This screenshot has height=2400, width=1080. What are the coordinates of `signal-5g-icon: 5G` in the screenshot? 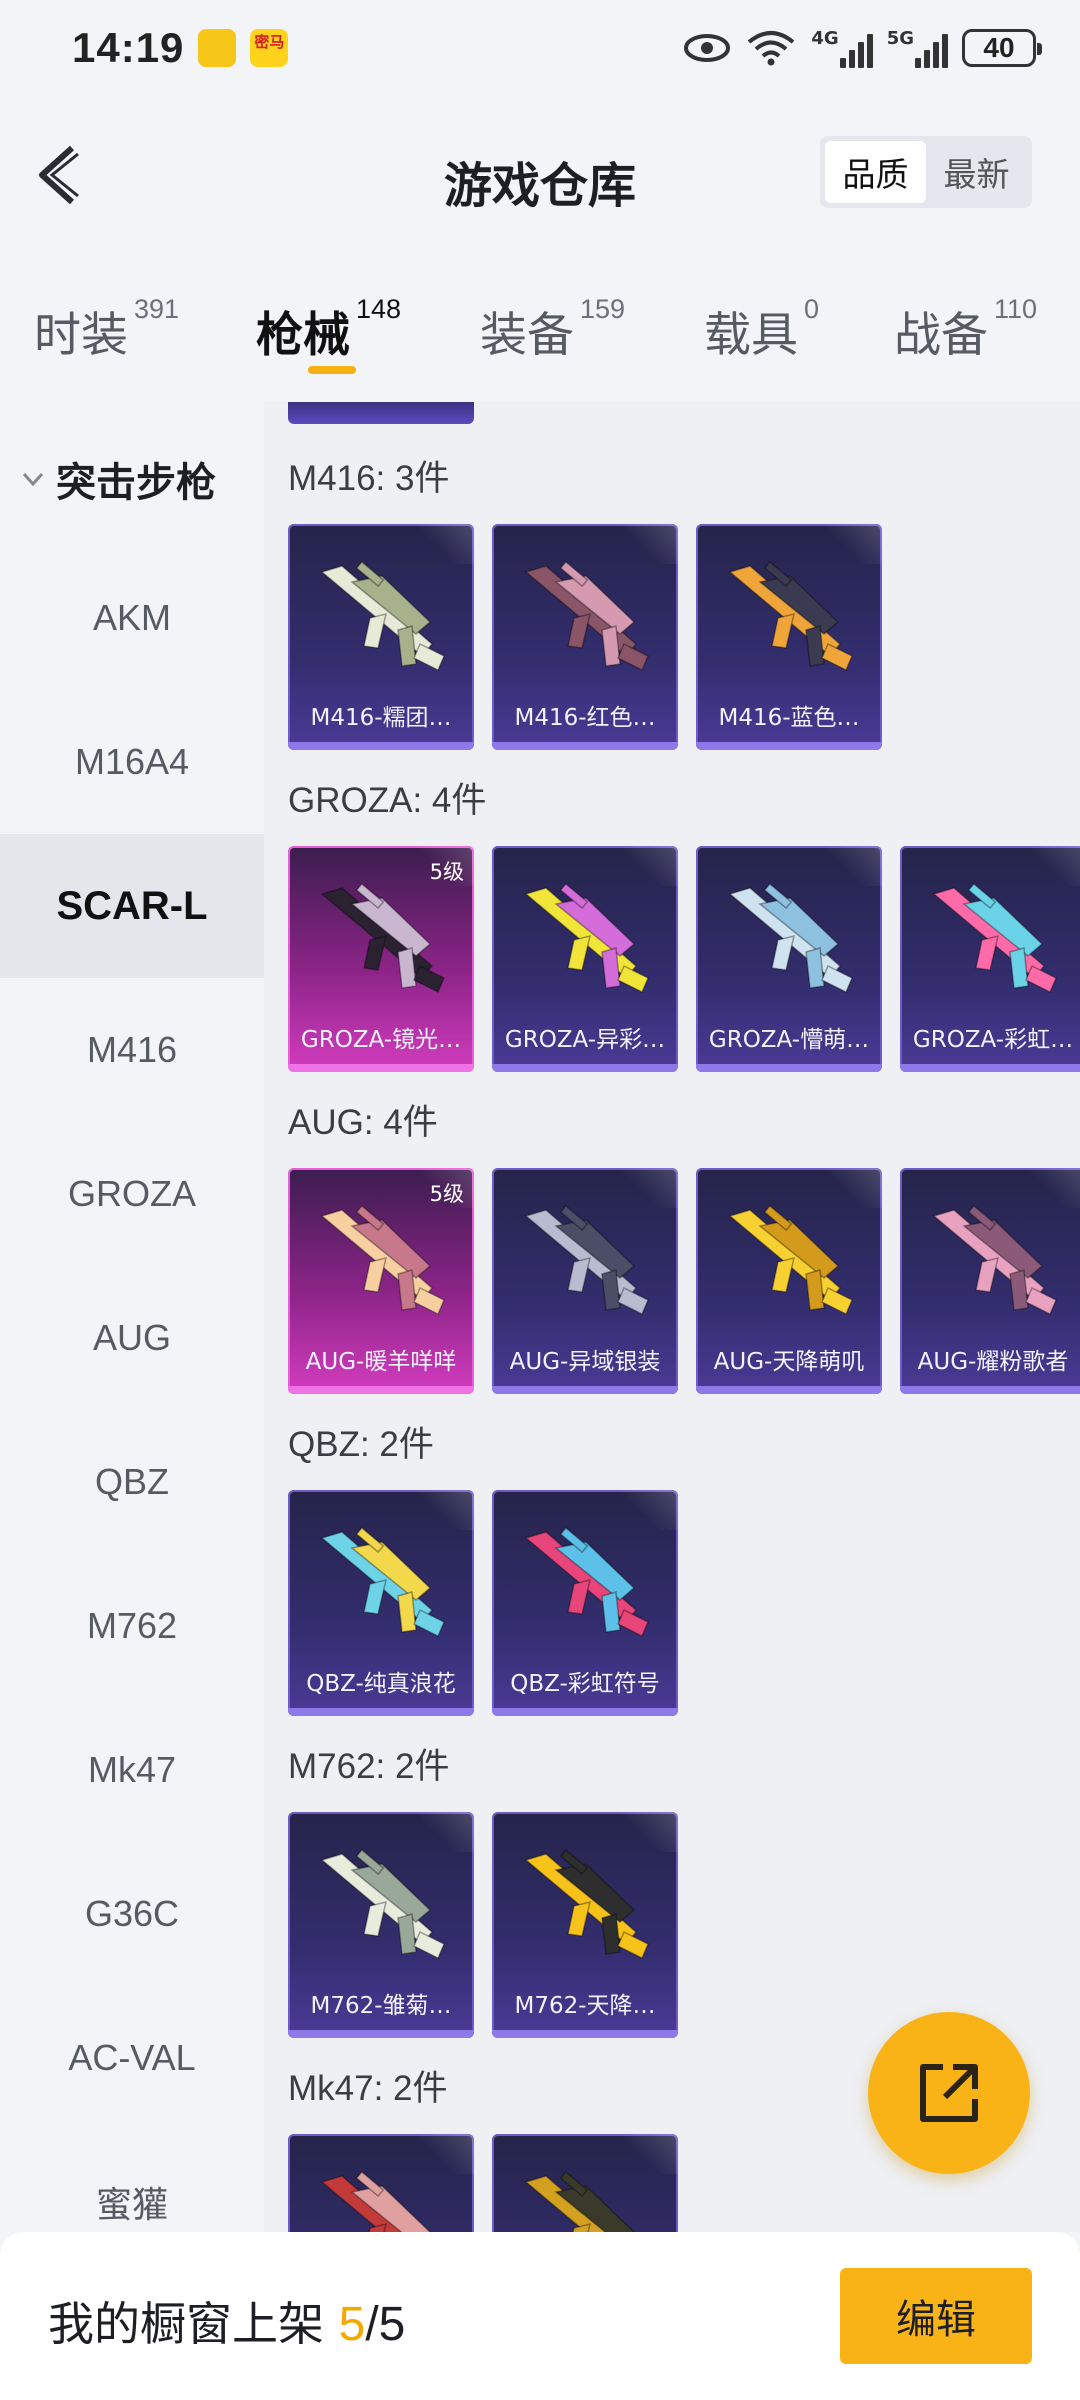 It's located at (917, 48).